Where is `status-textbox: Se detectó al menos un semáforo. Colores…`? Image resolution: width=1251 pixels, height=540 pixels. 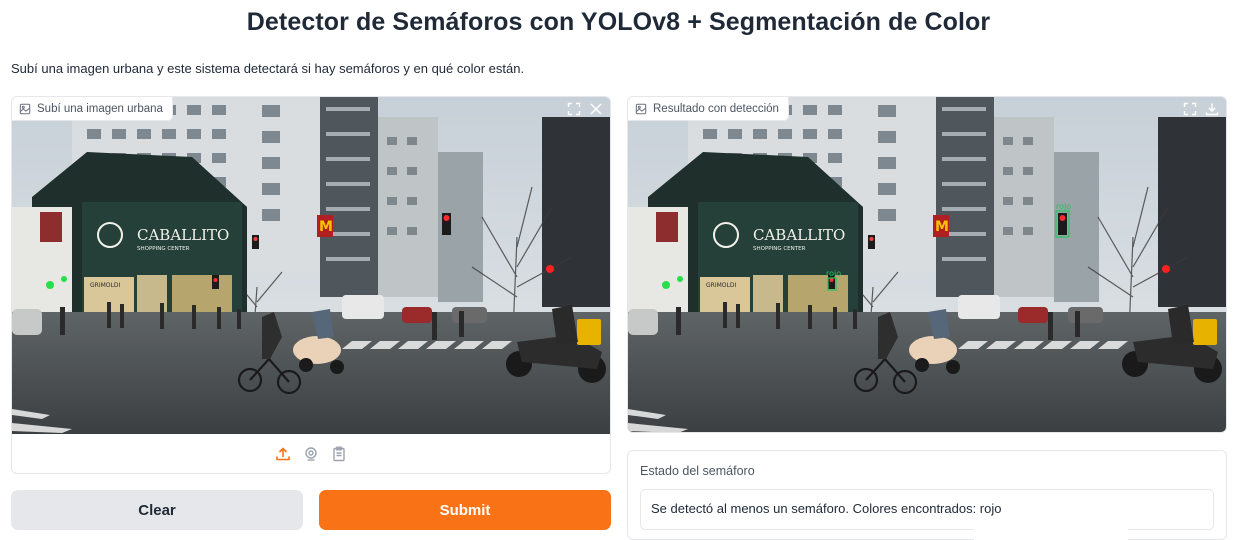
status-textbox: Se detectó al menos un semáforo. Colores… is located at coordinates (927, 509).